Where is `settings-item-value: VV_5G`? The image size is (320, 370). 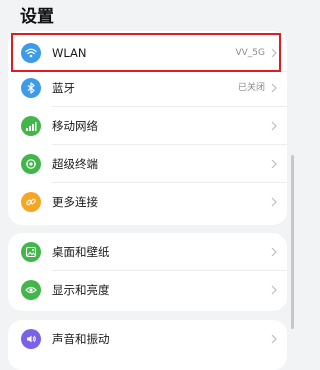
settings-item-value: VV_5G is located at coordinates (250, 53).